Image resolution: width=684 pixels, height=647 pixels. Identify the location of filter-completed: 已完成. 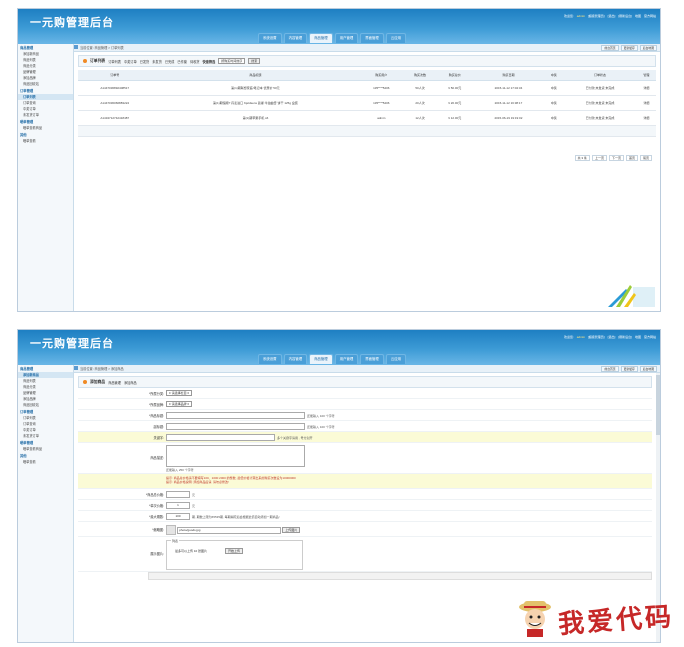
(170, 61).